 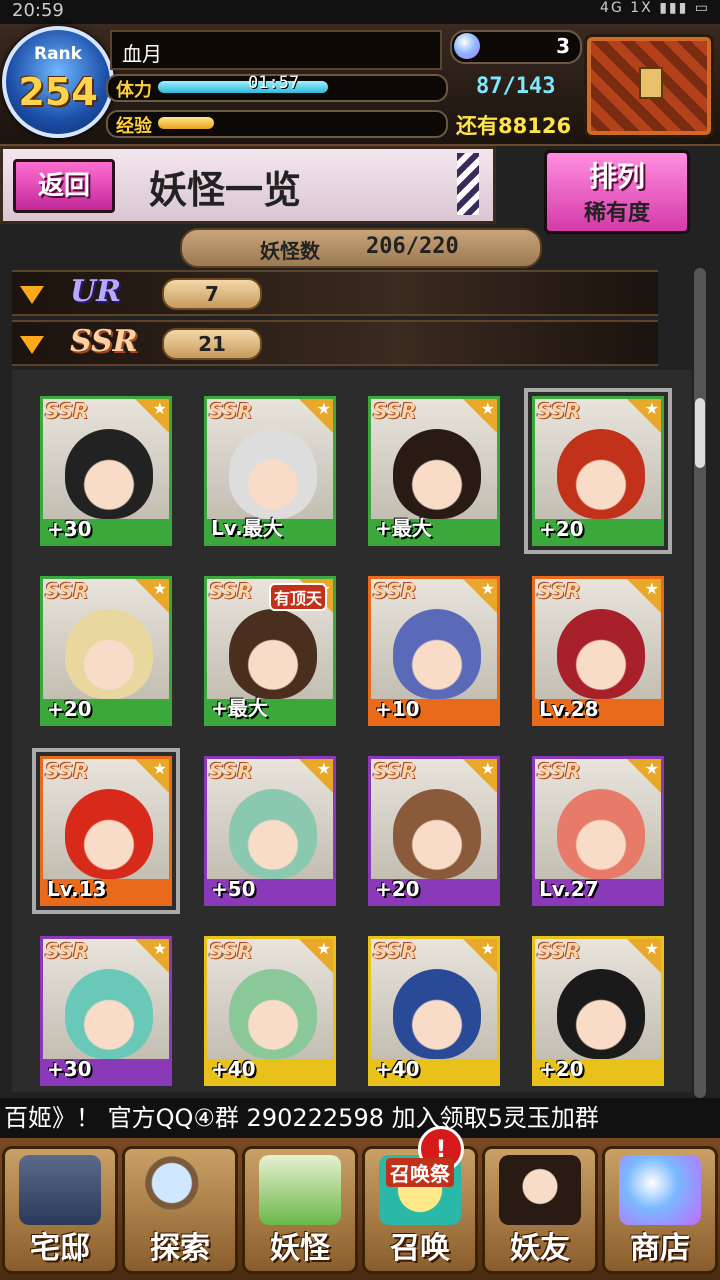 I want to click on yokai-card: SSR Lv.13, so click(x=106, y=831).